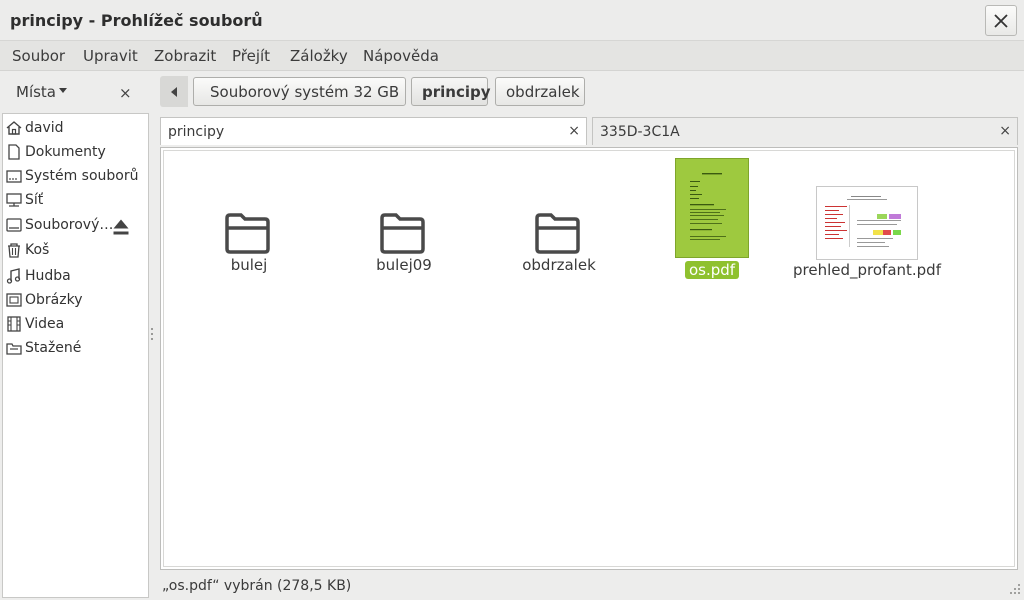  I want to click on file-item: prehled_profant.pdf, so click(867, 270).